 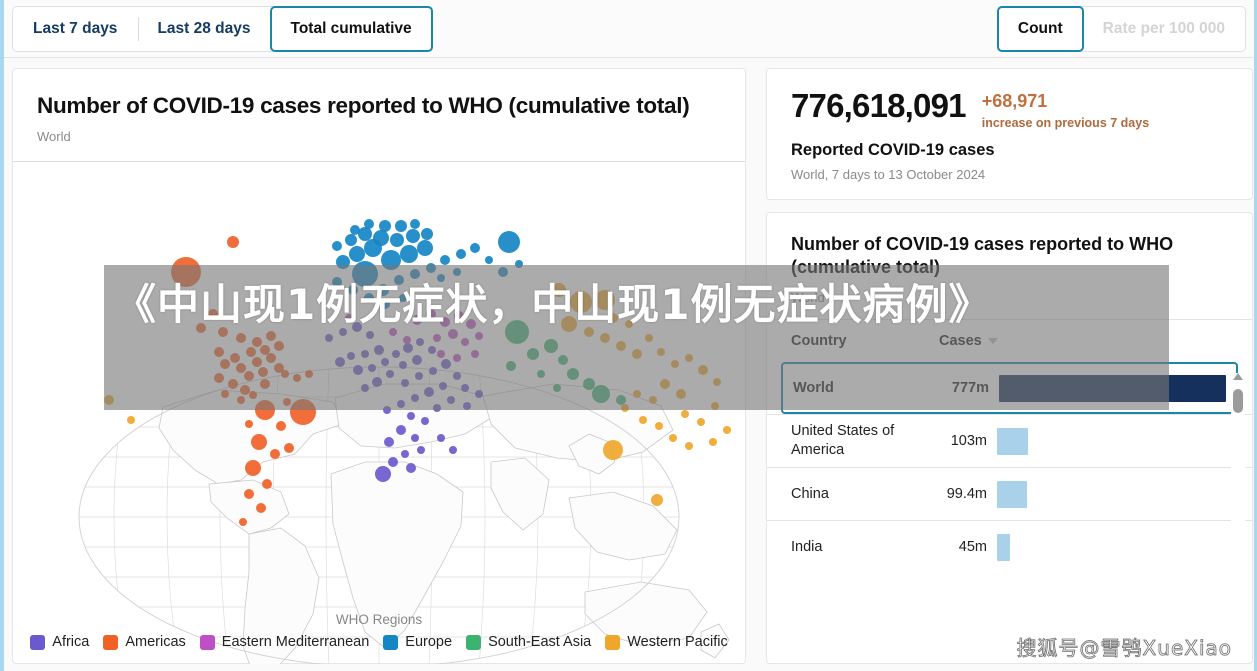 I want to click on tab-count: Count, so click(x=1040, y=29).